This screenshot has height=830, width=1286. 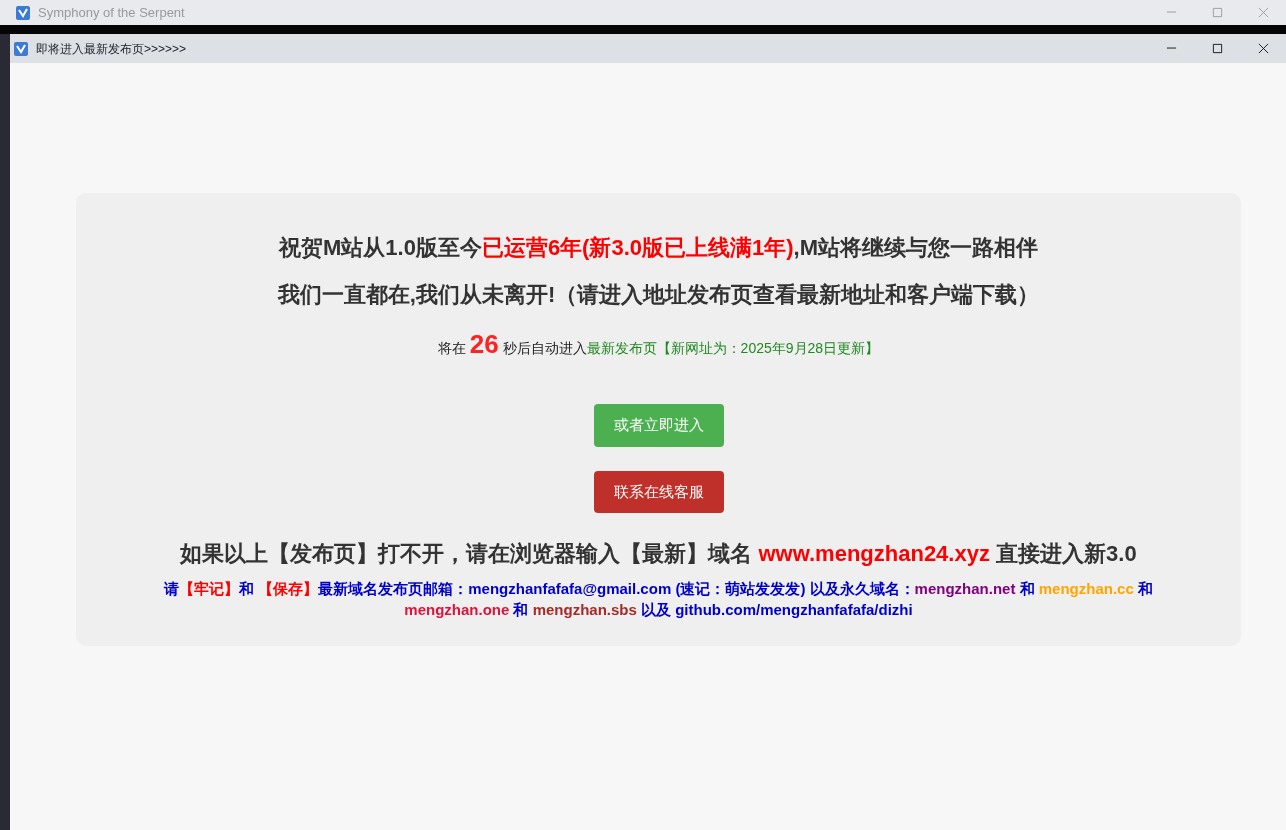 What do you see at coordinates (658, 295) in the screenshot?
I see `subheadline: 我们一直都在,我们从未离开!（请进入地址发布页查看最新地址和客户端下载）` at bounding box center [658, 295].